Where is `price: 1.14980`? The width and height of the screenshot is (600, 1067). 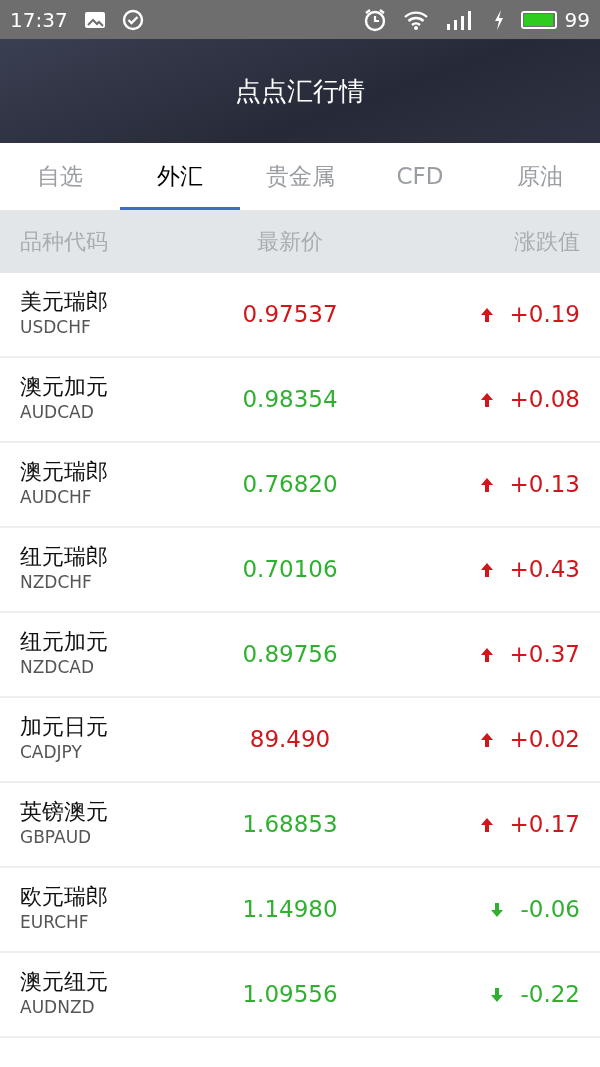 price: 1.14980 is located at coordinates (290, 909).